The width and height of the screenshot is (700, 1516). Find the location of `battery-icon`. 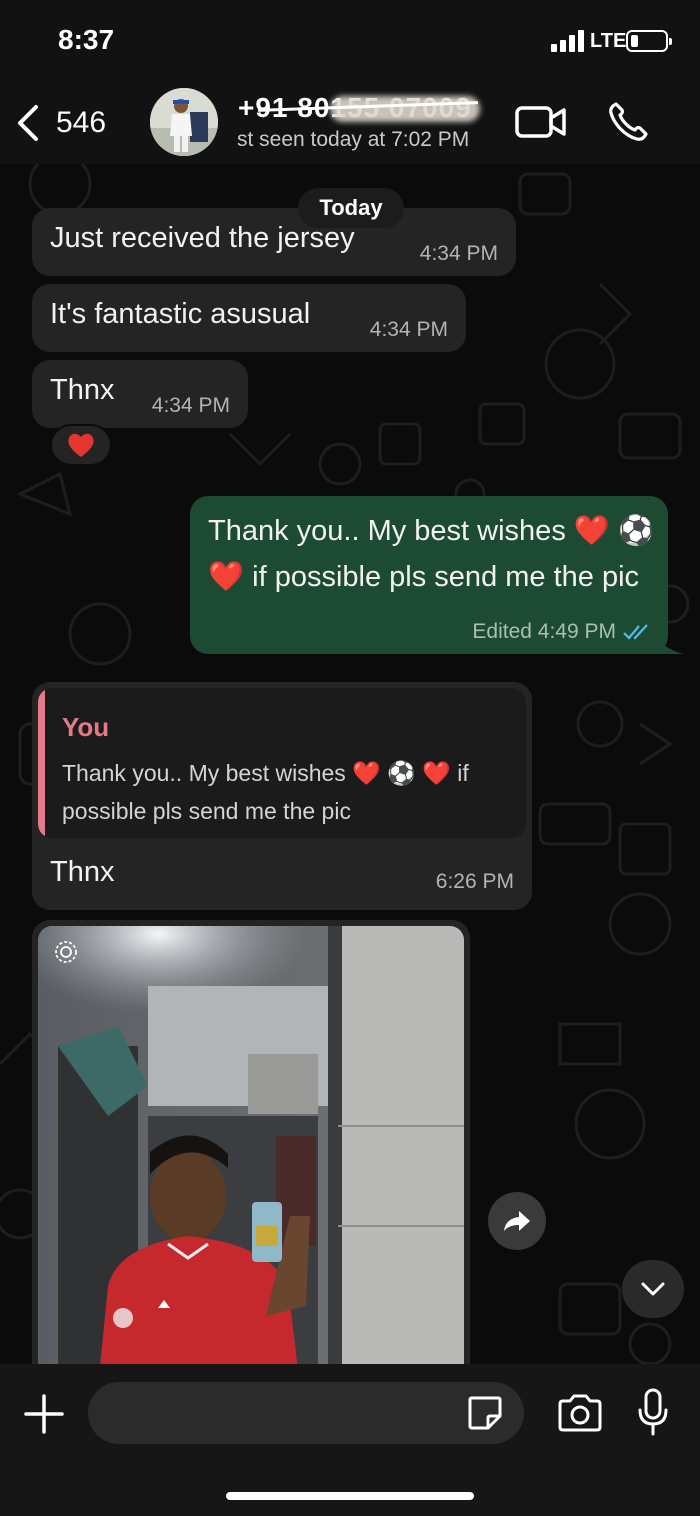

battery-icon is located at coordinates (649, 41).